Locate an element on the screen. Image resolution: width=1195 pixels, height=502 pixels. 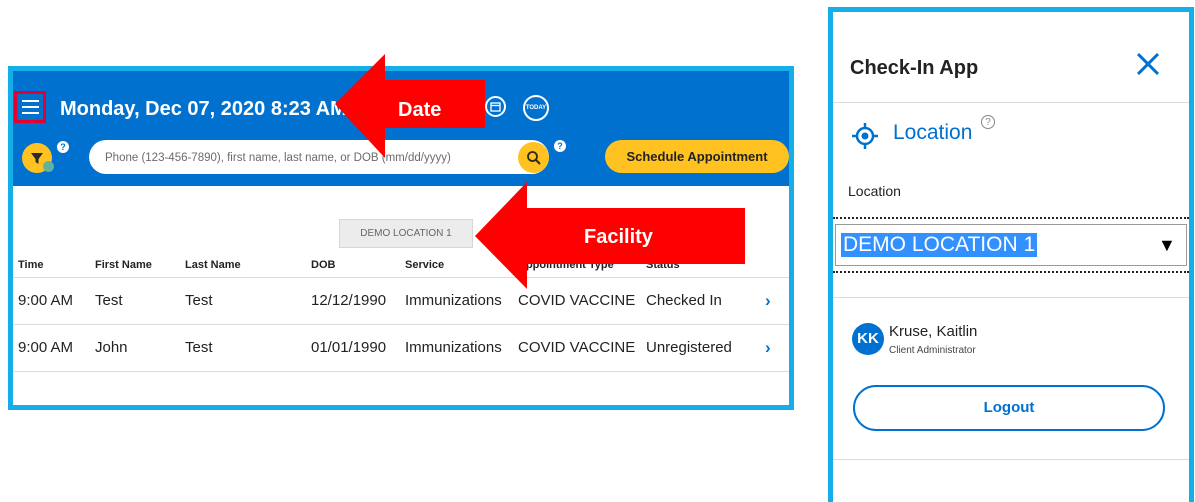
cell-appointment-type: COVID VACCINE is located at coordinates (577, 347).